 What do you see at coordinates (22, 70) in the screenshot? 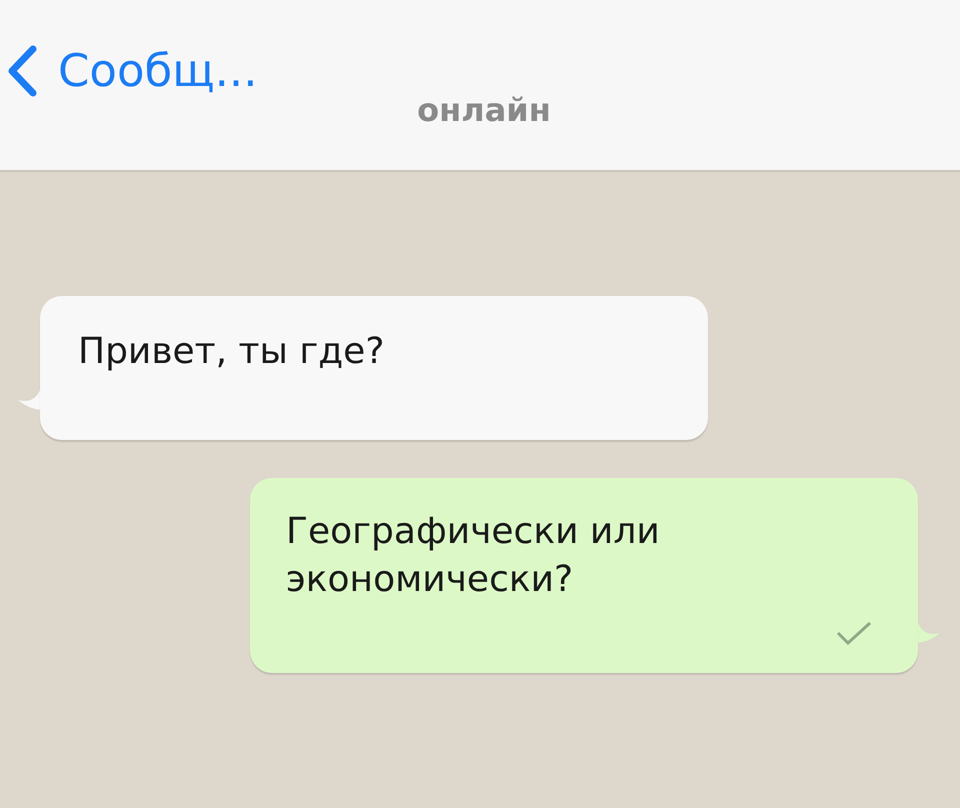
I see `back-chevron-icon` at bounding box center [22, 70].